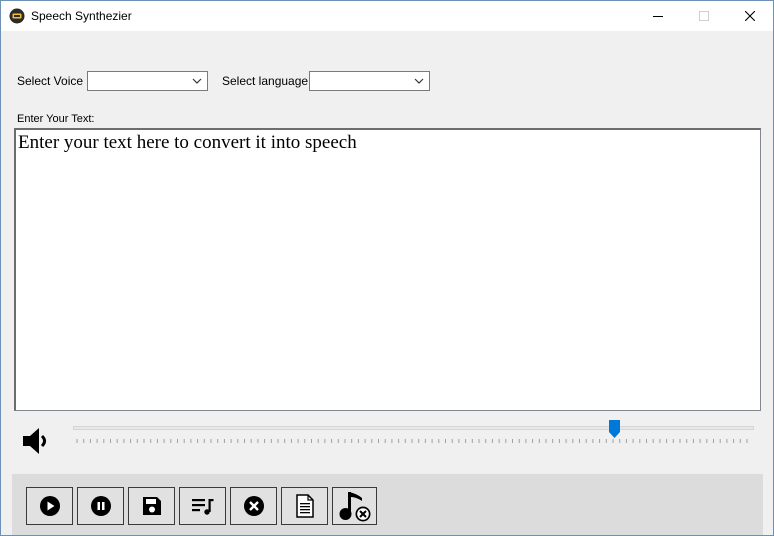 This screenshot has height=536, width=774. What do you see at coordinates (17, 16) in the screenshot?
I see `app-icon` at bounding box center [17, 16].